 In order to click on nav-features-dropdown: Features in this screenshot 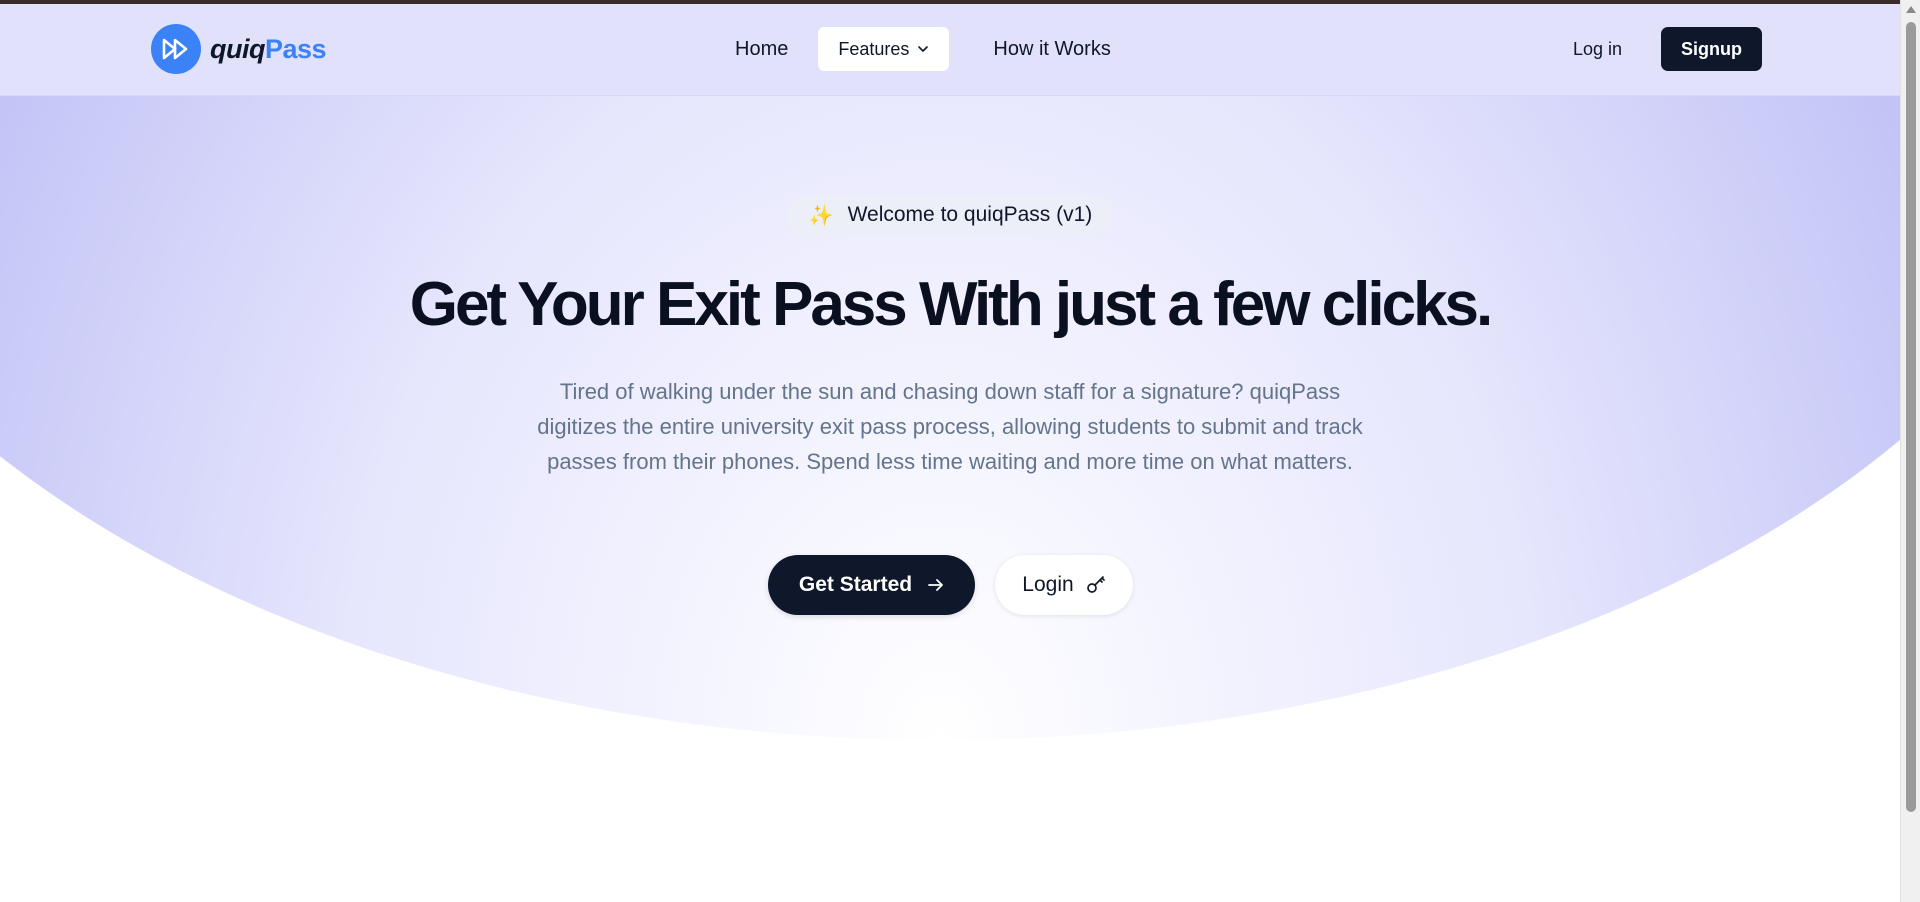, I will do `click(884, 49)`.